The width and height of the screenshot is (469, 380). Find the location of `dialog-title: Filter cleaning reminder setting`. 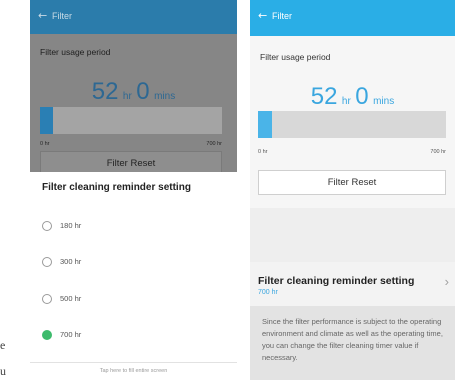

dialog-title: Filter cleaning reminder setting is located at coordinates (116, 187).